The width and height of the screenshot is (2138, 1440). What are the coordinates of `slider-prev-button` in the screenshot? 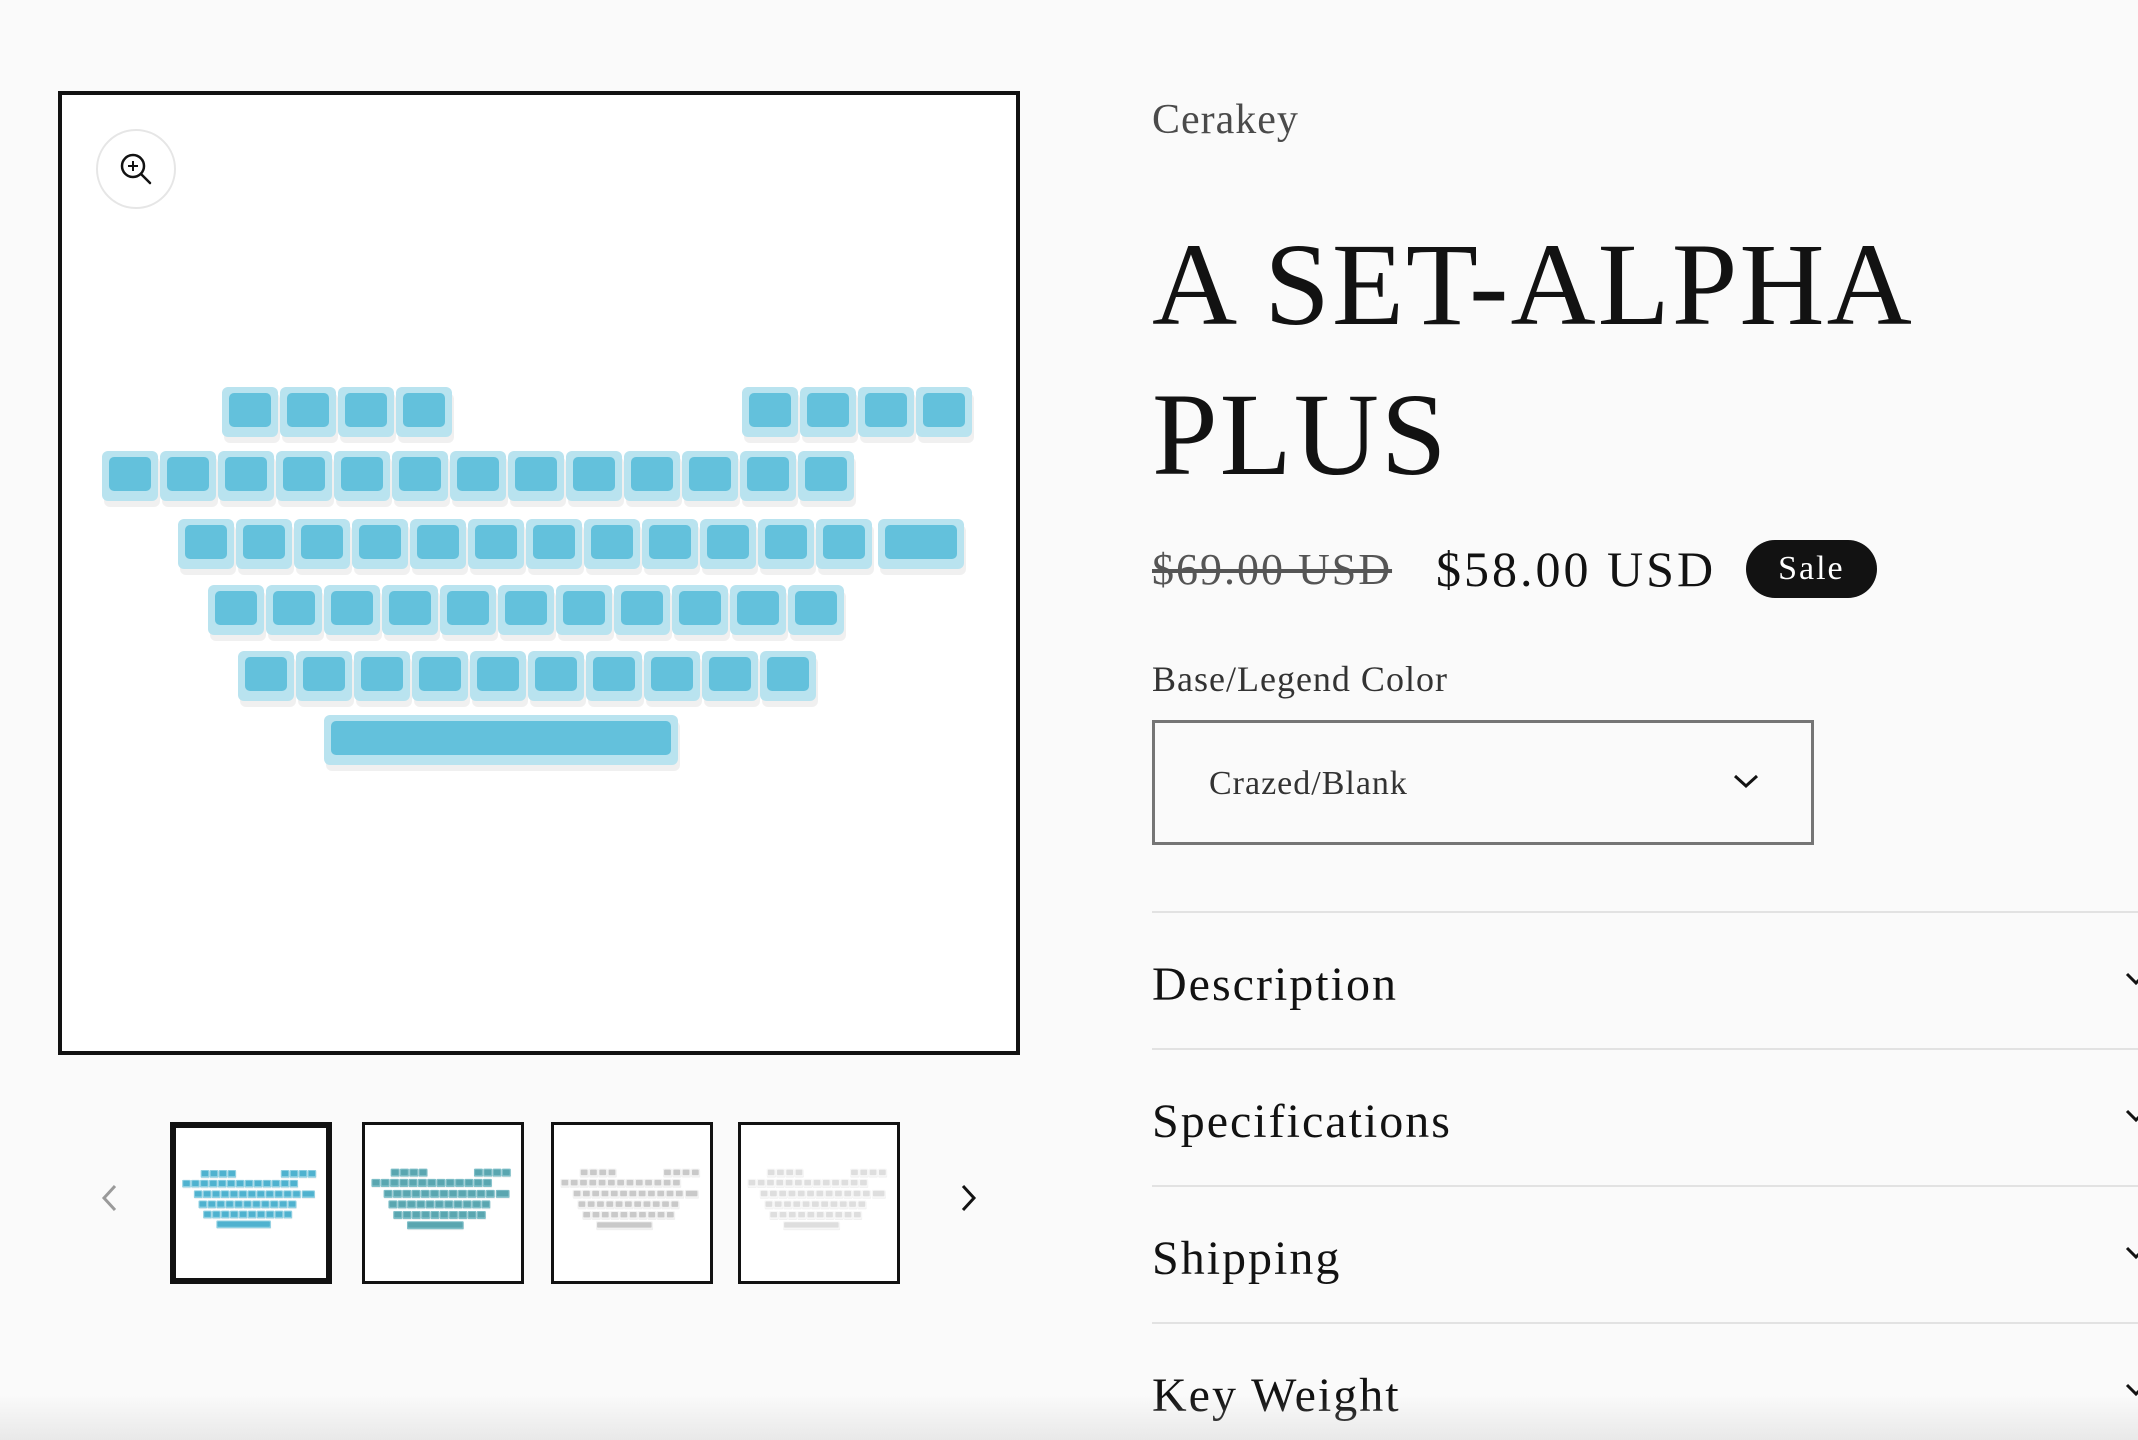 It's located at (110, 1198).